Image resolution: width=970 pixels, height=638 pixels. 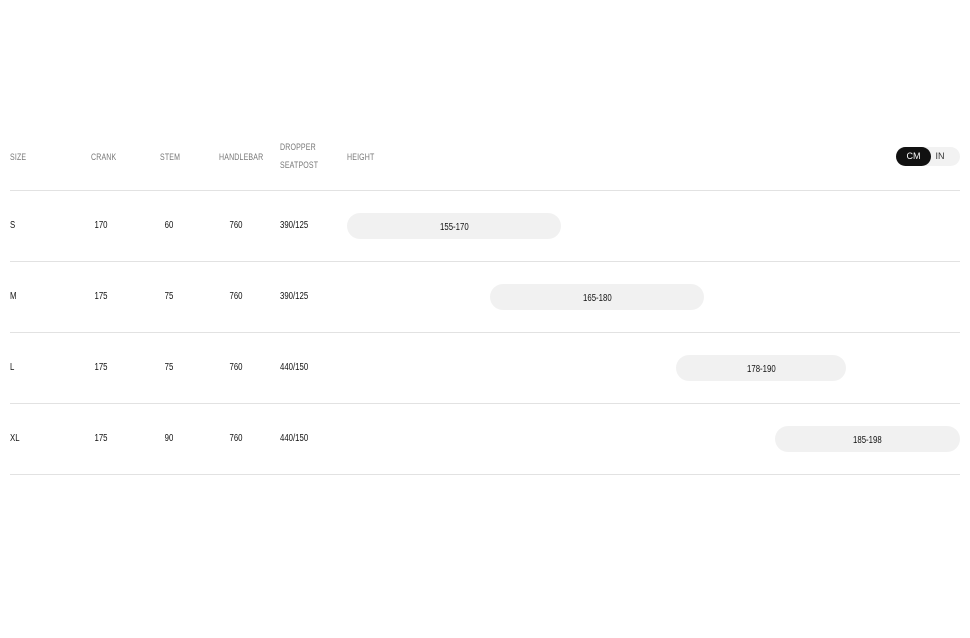 I want to click on height-range-label: 165-180, so click(x=597, y=298).